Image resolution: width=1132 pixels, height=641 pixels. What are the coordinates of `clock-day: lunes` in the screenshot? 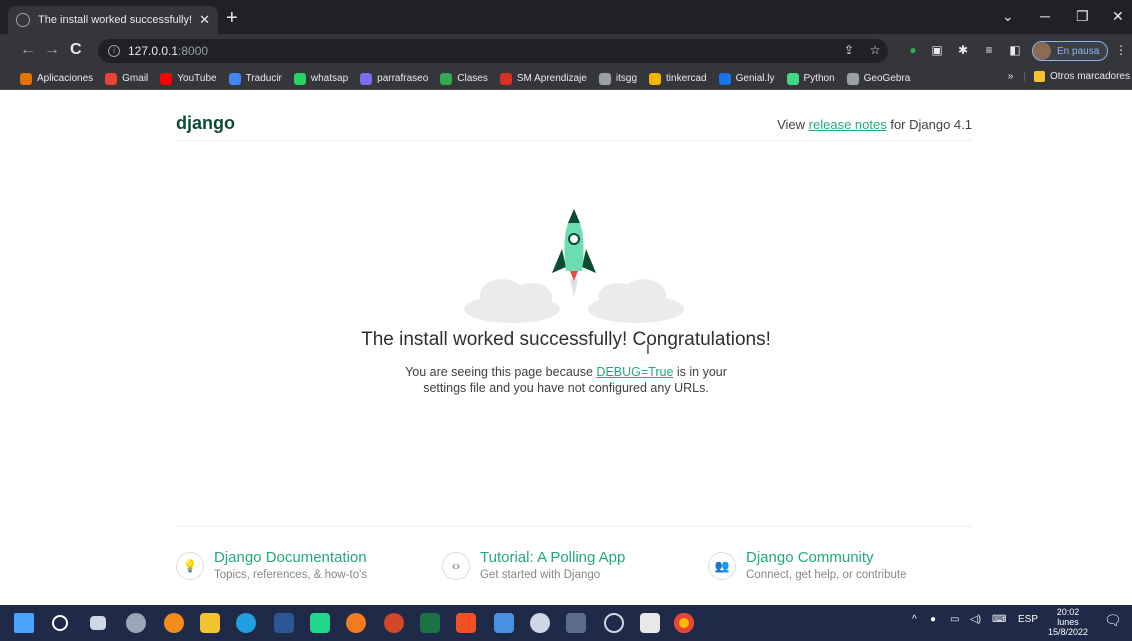 It's located at (1068, 622).